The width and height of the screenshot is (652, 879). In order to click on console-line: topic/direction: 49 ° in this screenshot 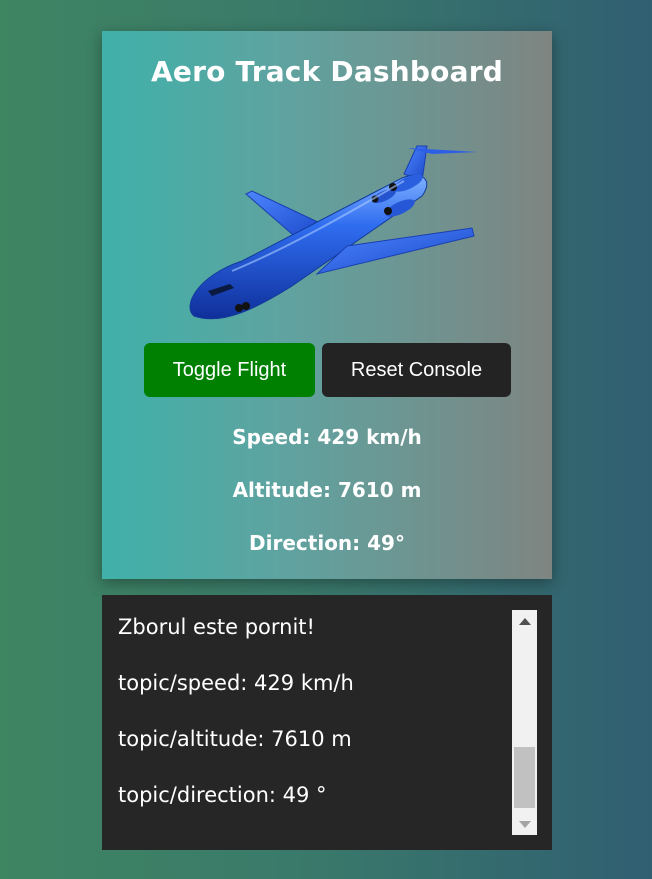, I will do `click(222, 795)`.